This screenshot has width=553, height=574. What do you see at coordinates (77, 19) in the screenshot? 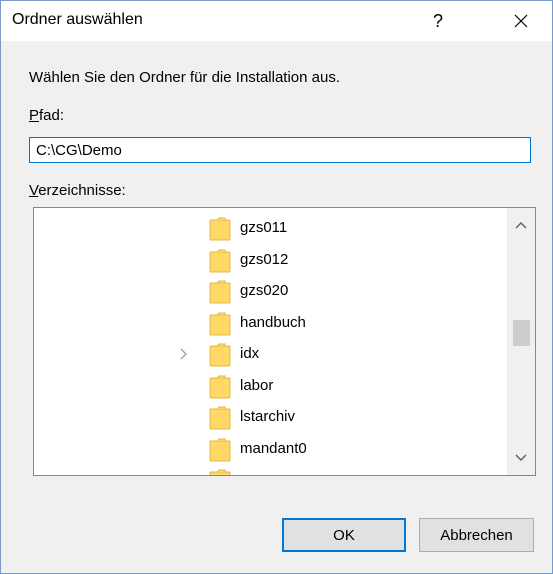
I see `window-title: Ordner auswählen` at bounding box center [77, 19].